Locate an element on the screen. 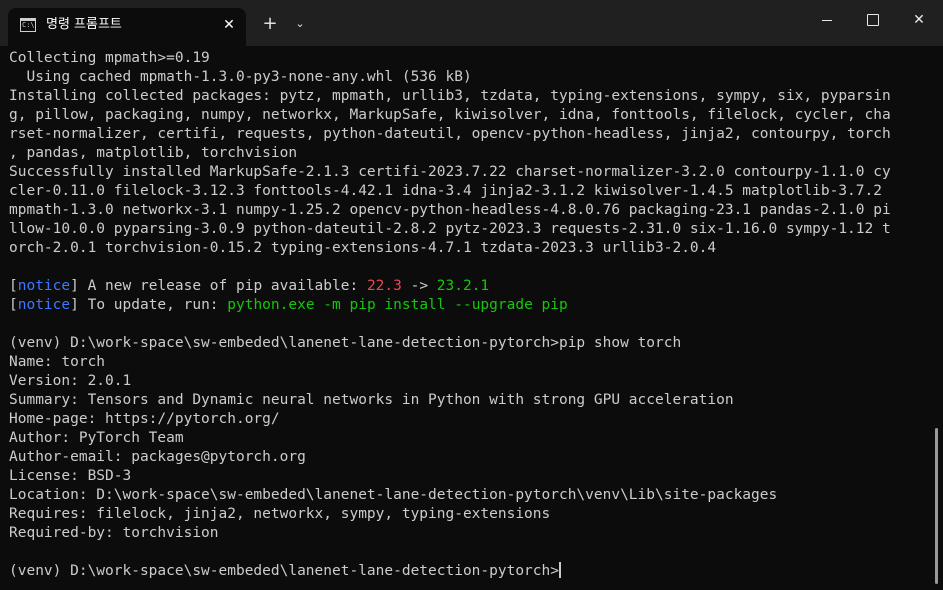  terminal-line: Author-email: packages@pytorch.org is located at coordinates (469, 457).